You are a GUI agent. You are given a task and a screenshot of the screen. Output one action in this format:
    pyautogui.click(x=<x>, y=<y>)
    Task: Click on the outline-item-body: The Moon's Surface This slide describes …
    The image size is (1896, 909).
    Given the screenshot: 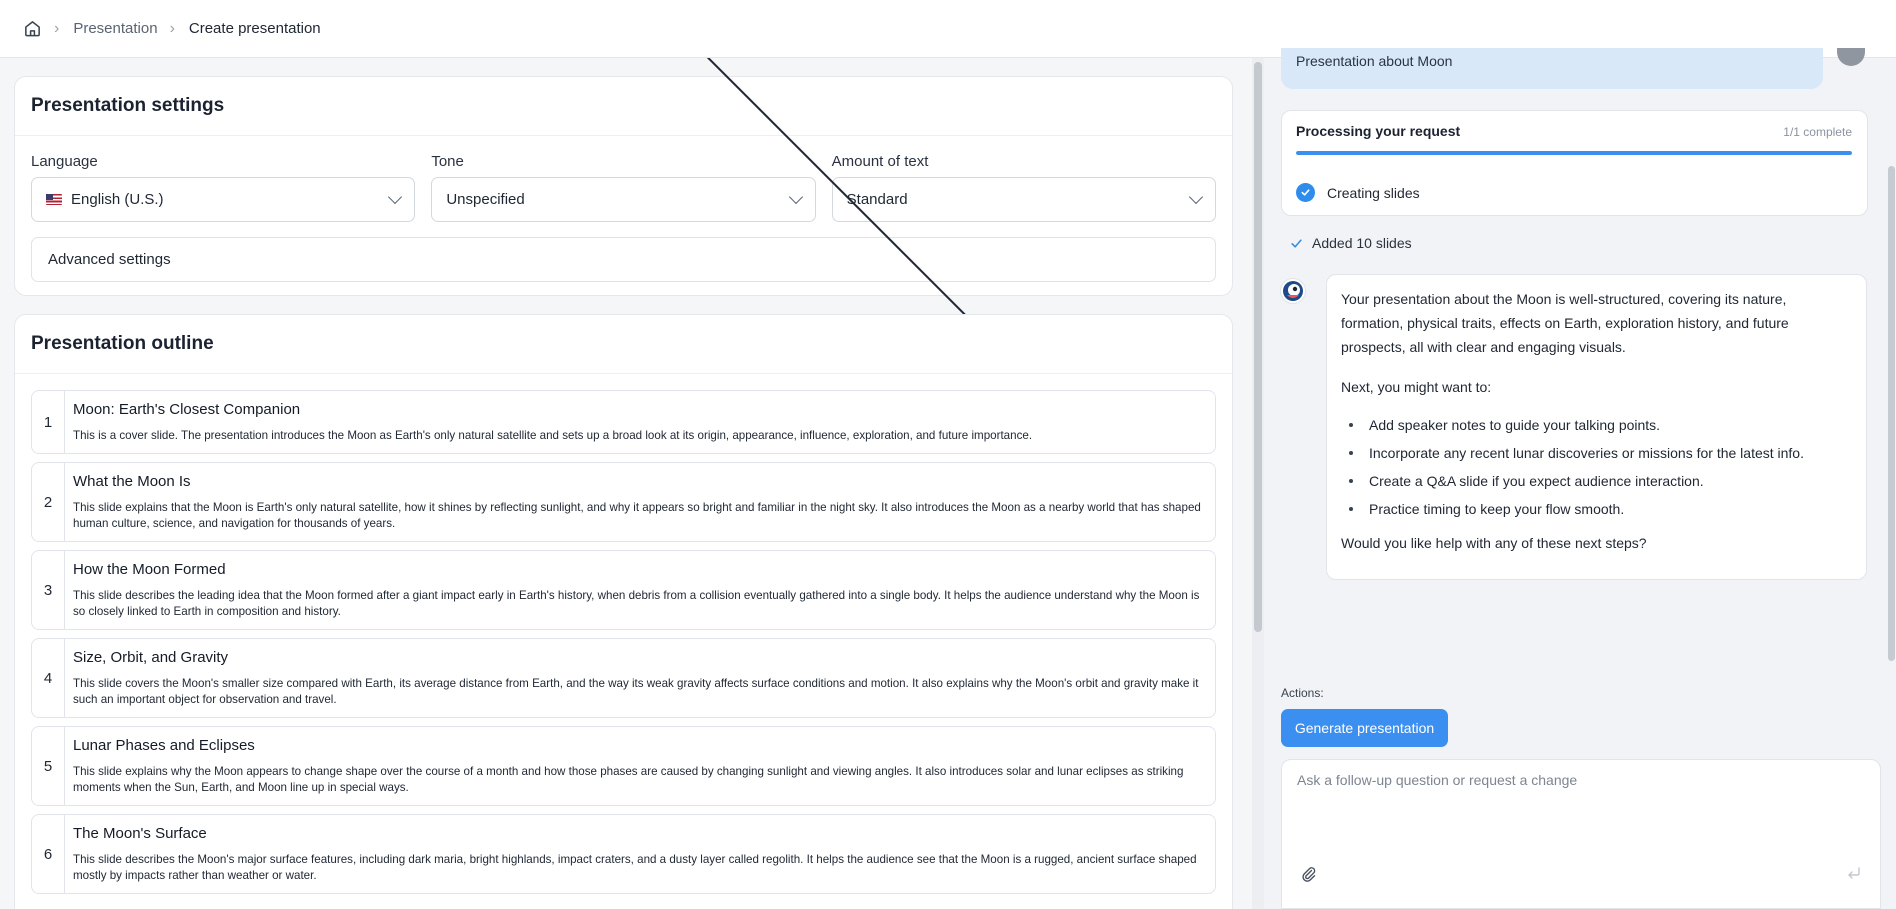 What is the action you would take?
    pyautogui.click(x=640, y=854)
    